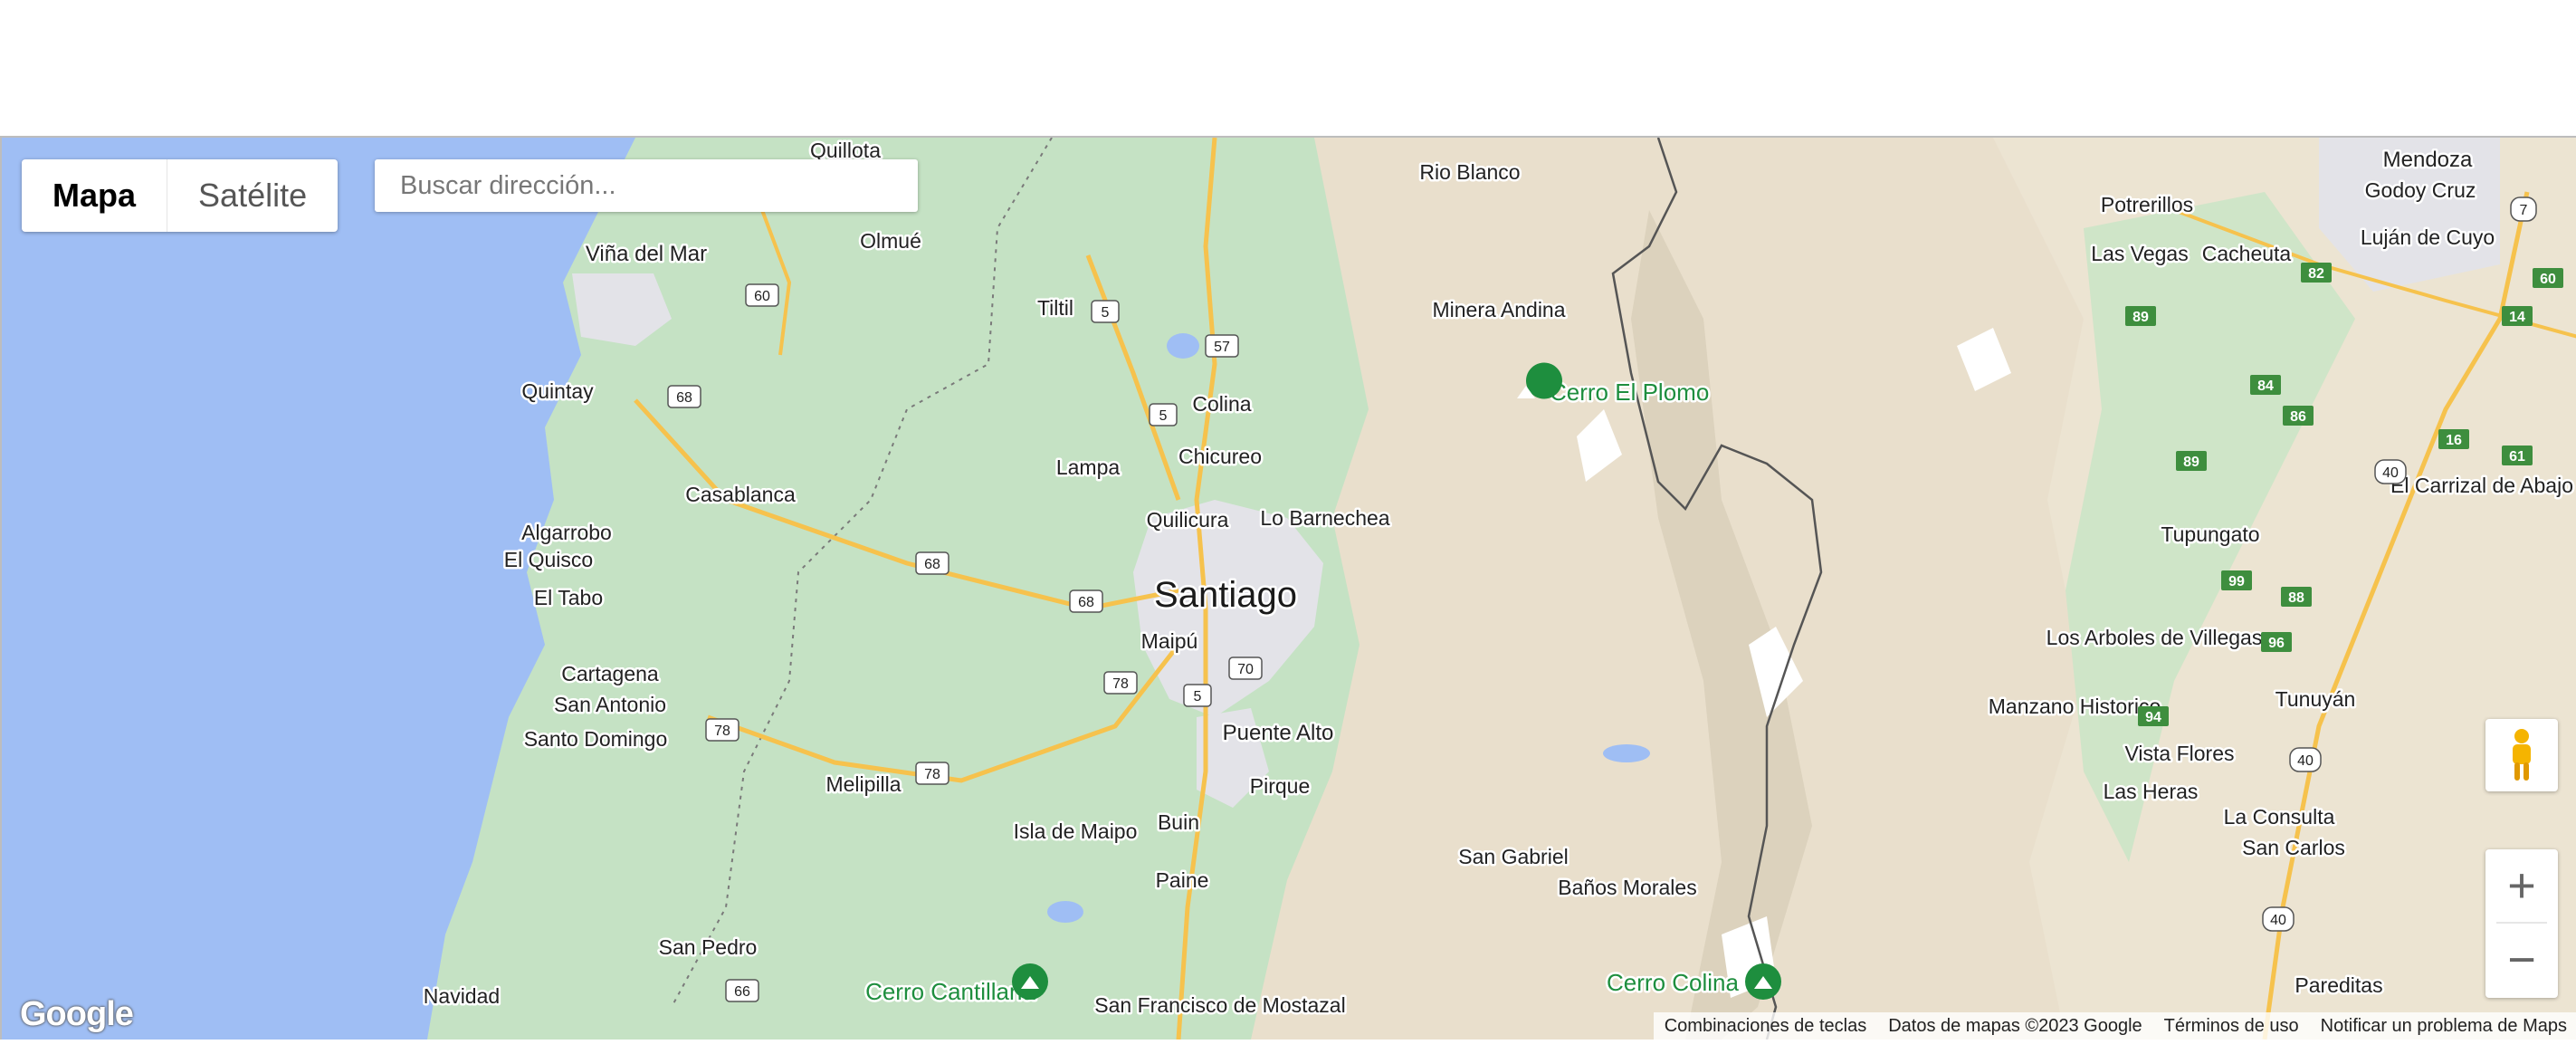  What do you see at coordinates (95, 195) in the screenshot?
I see `map-type-map-button: Mapa` at bounding box center [95, 195].